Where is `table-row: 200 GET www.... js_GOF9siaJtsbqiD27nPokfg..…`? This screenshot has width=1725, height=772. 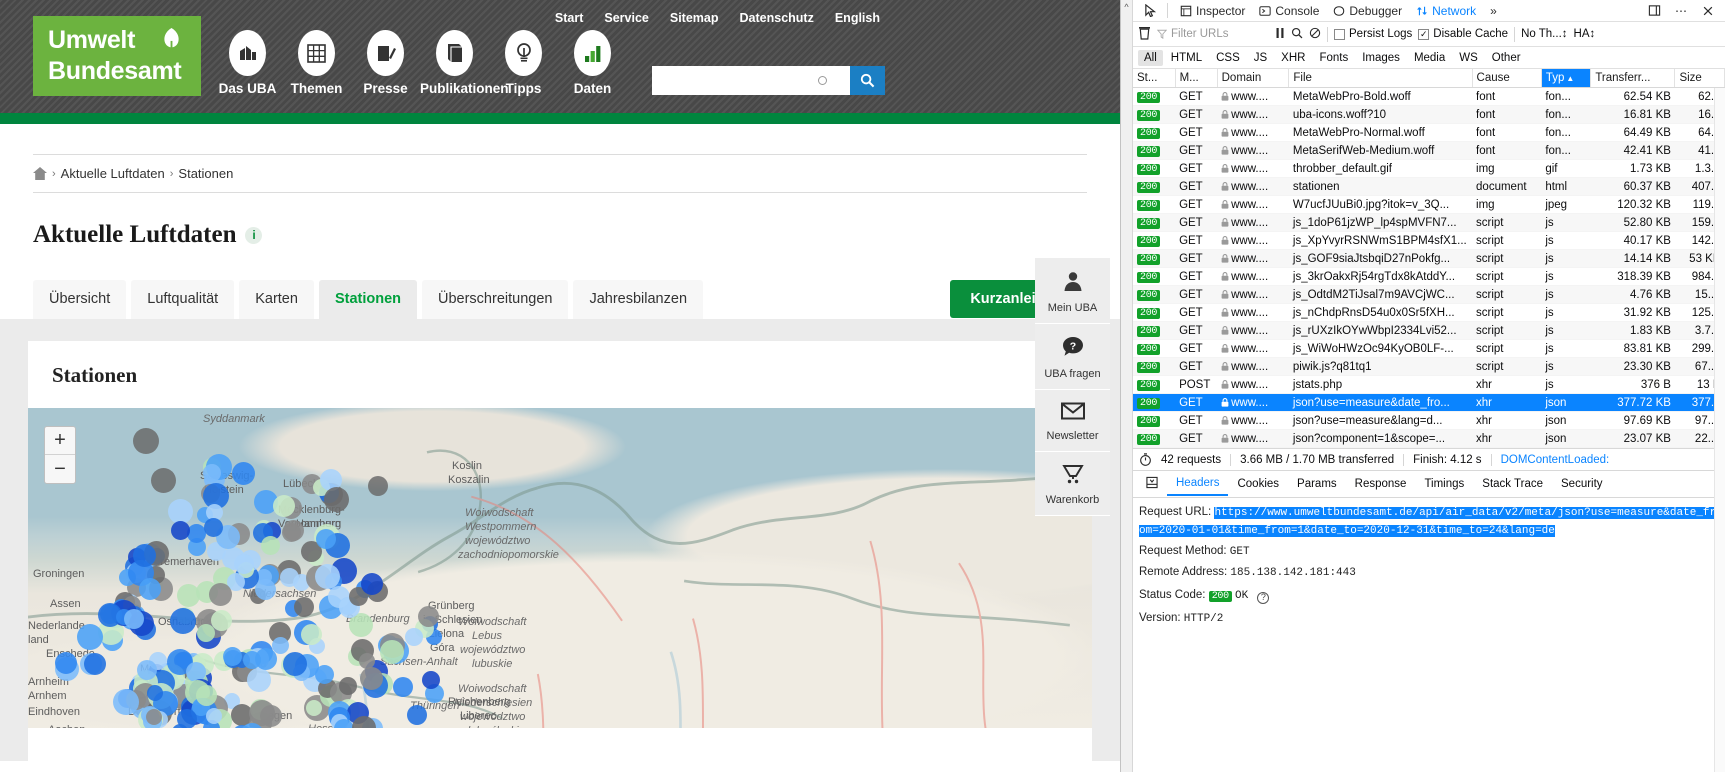
table-row: 200 GET www.... js_GOF9siaJtsbqiD27nPokfg..… is located at coordinates (1429, 258).